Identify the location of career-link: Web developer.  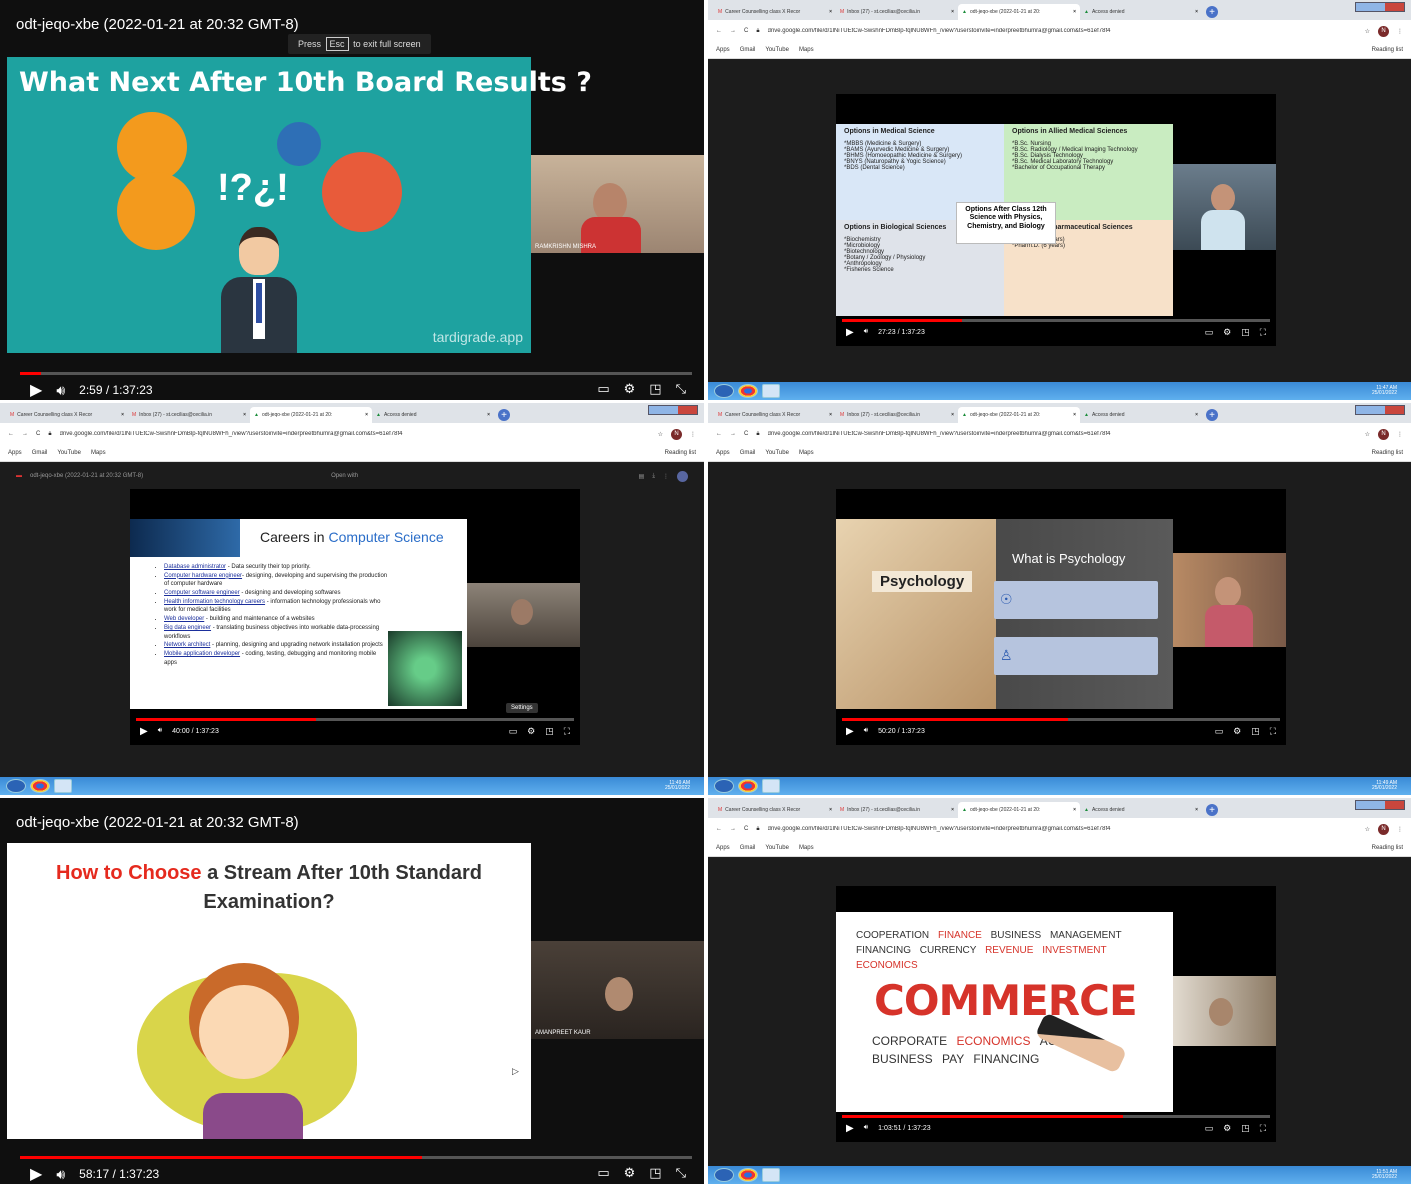
(184, 619).